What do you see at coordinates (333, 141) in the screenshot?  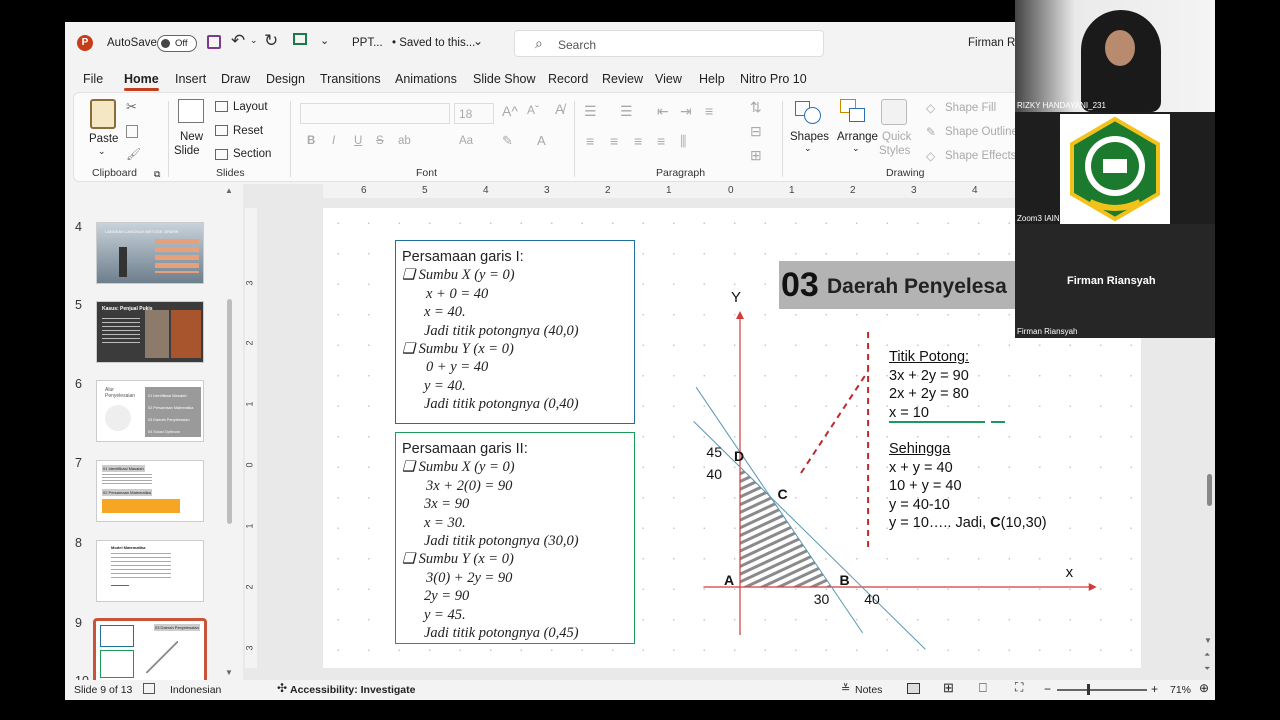 I see `italic-button: I` at bounding box center [333, 141].